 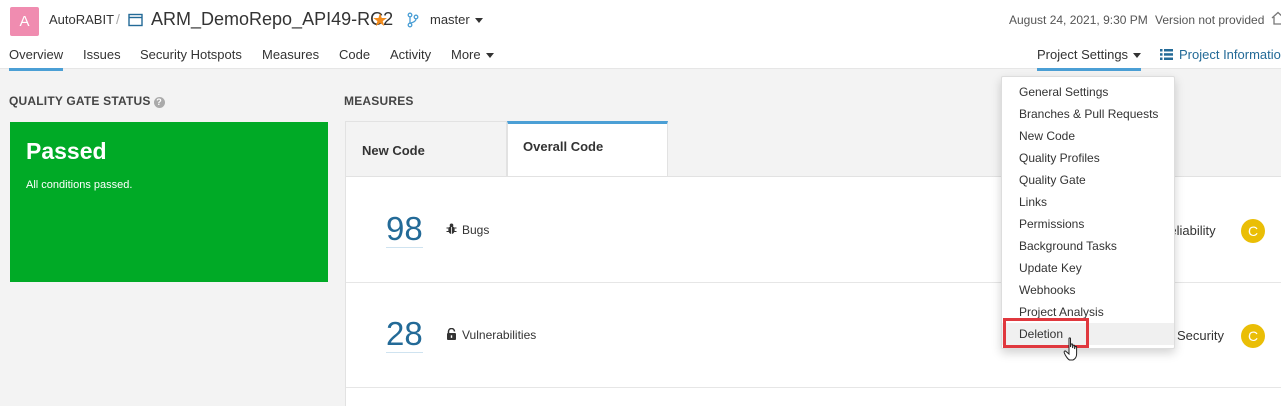 What do you see at coordinates (1253, 336) in the screenshot?
I see `security-rating-badge: C` at bounding box center [1253, 336].